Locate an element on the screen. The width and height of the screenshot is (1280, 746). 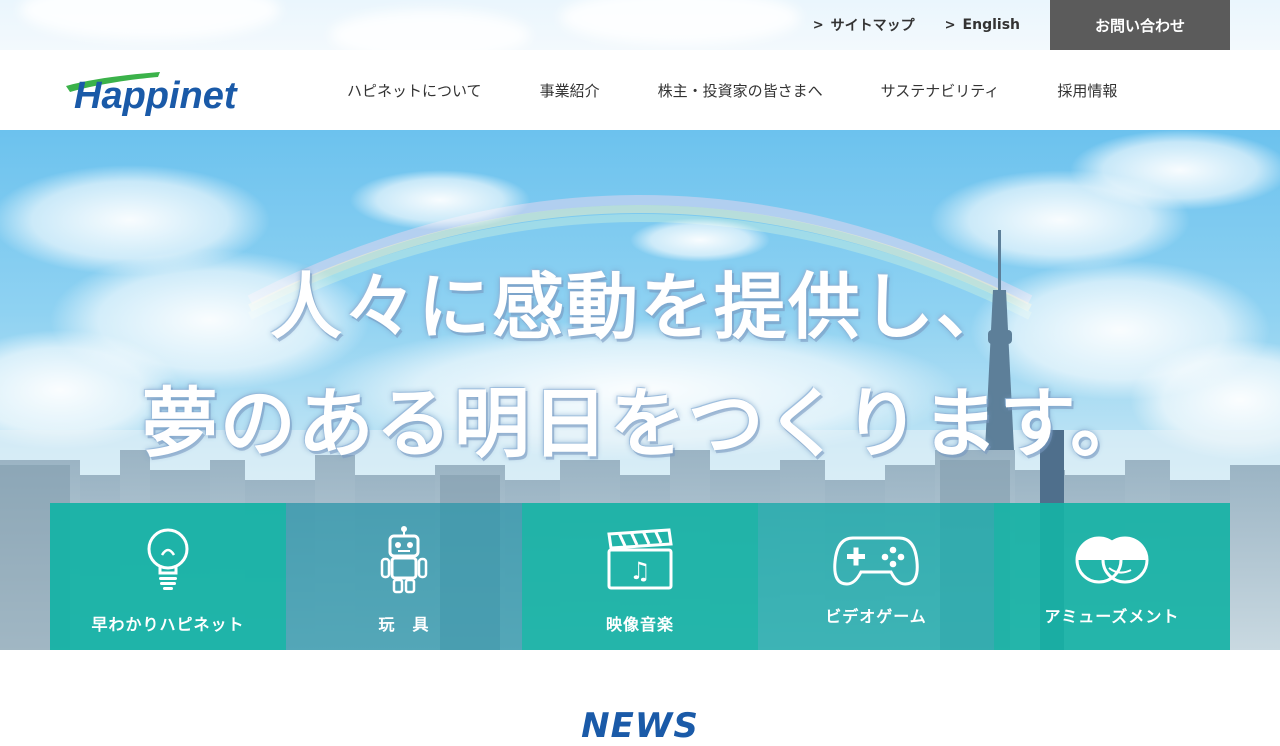
tile-toys: 玩 具 is located at coordinates (404, 576).